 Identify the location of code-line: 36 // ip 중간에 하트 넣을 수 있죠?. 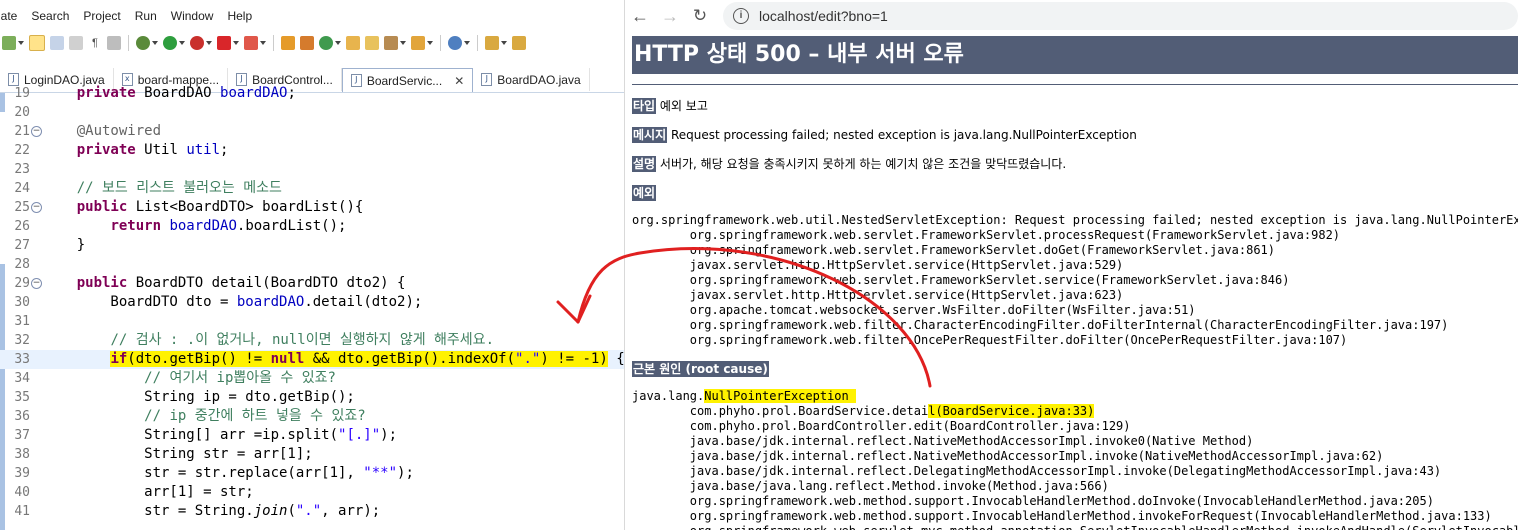
(312, 416).